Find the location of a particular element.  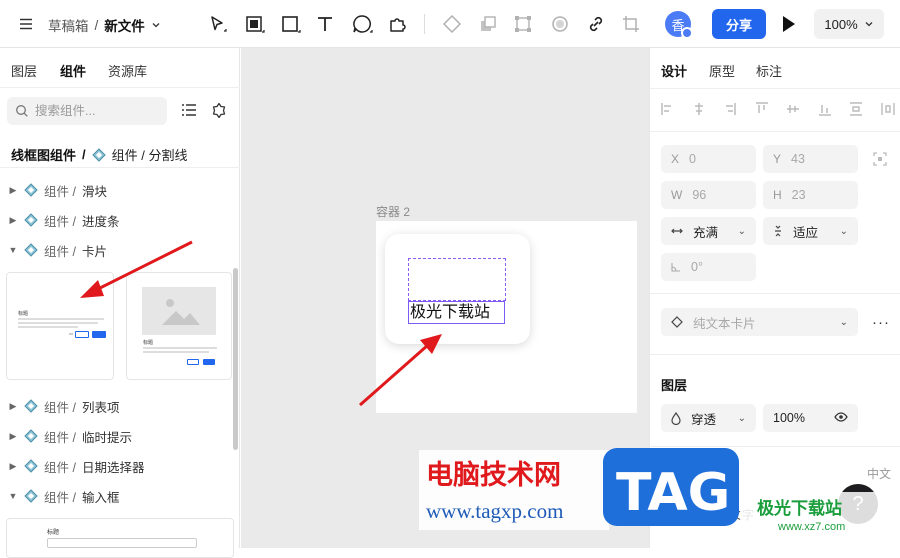

crop-icon is located at coordinates (631, 24).